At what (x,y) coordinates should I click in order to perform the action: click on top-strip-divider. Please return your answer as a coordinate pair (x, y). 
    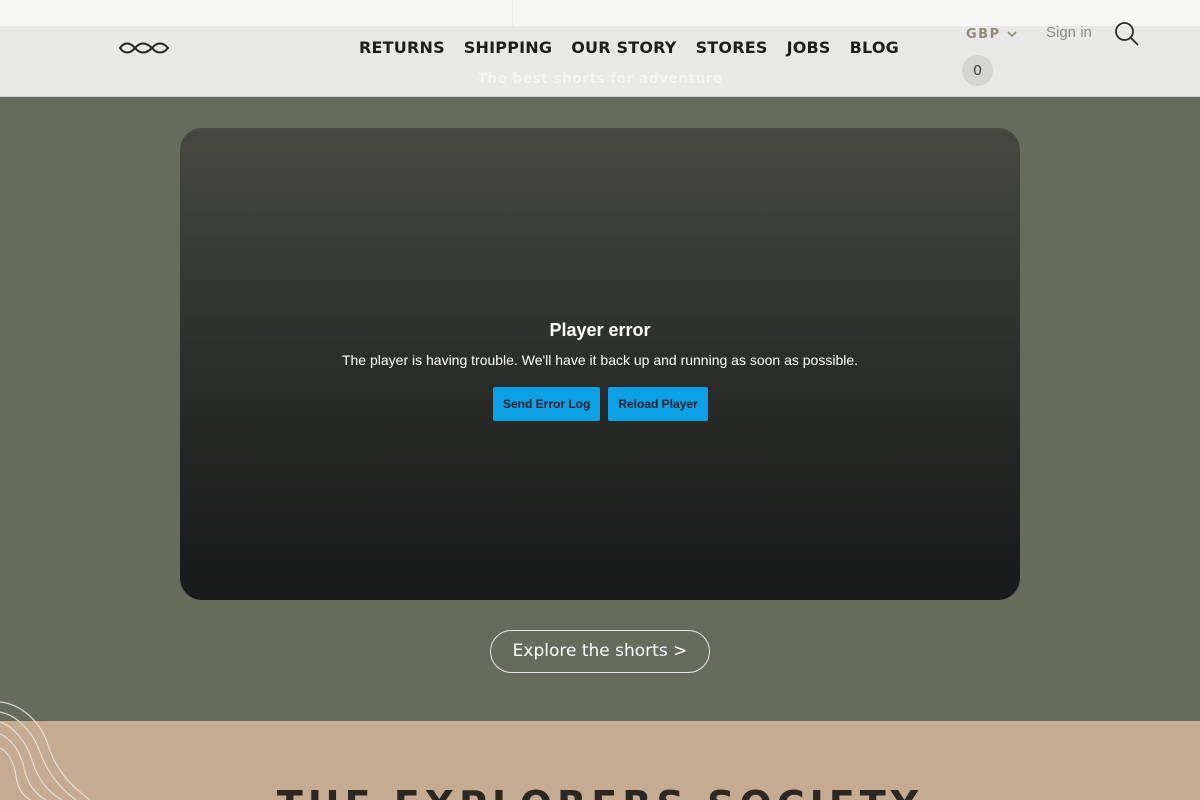
    Looking at the image, I should click on (512, 13).